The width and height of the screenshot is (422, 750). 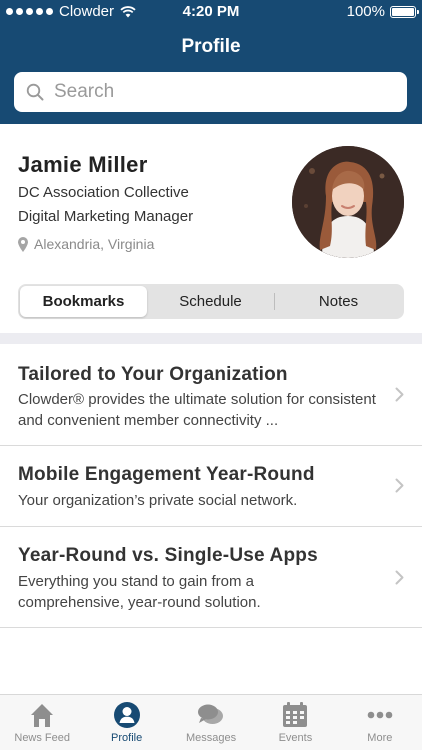 What do you see at coordinates (211, 338) in the screenshot?
I see `section-divider` at bounding box center [211, 338].